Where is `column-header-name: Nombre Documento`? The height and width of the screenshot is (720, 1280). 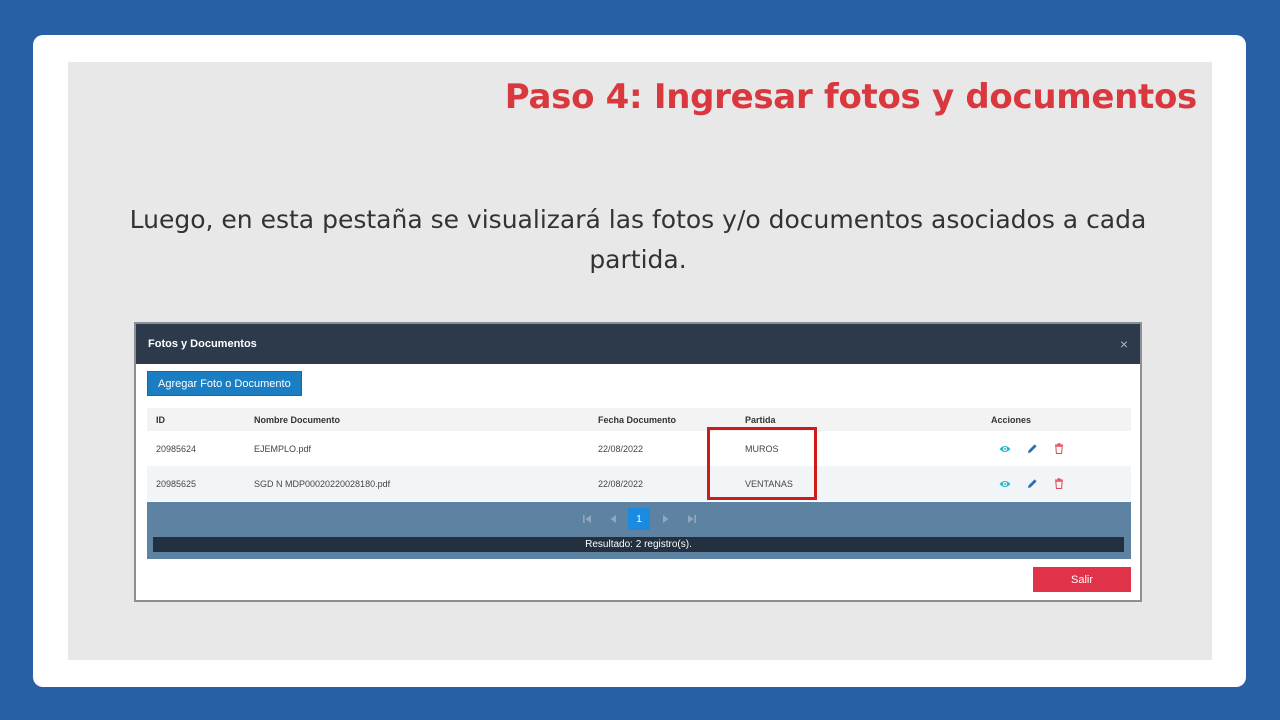
column-header-name: Nombre Documento is located at coordinates (297, 419).